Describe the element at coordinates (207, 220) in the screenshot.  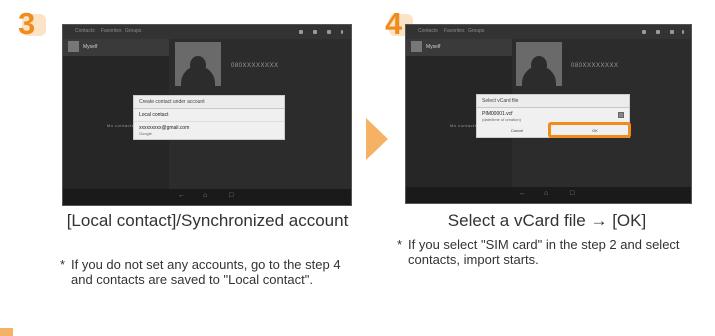
I see `step-3-caption: [Local contact]/Synchronized account` at that location.